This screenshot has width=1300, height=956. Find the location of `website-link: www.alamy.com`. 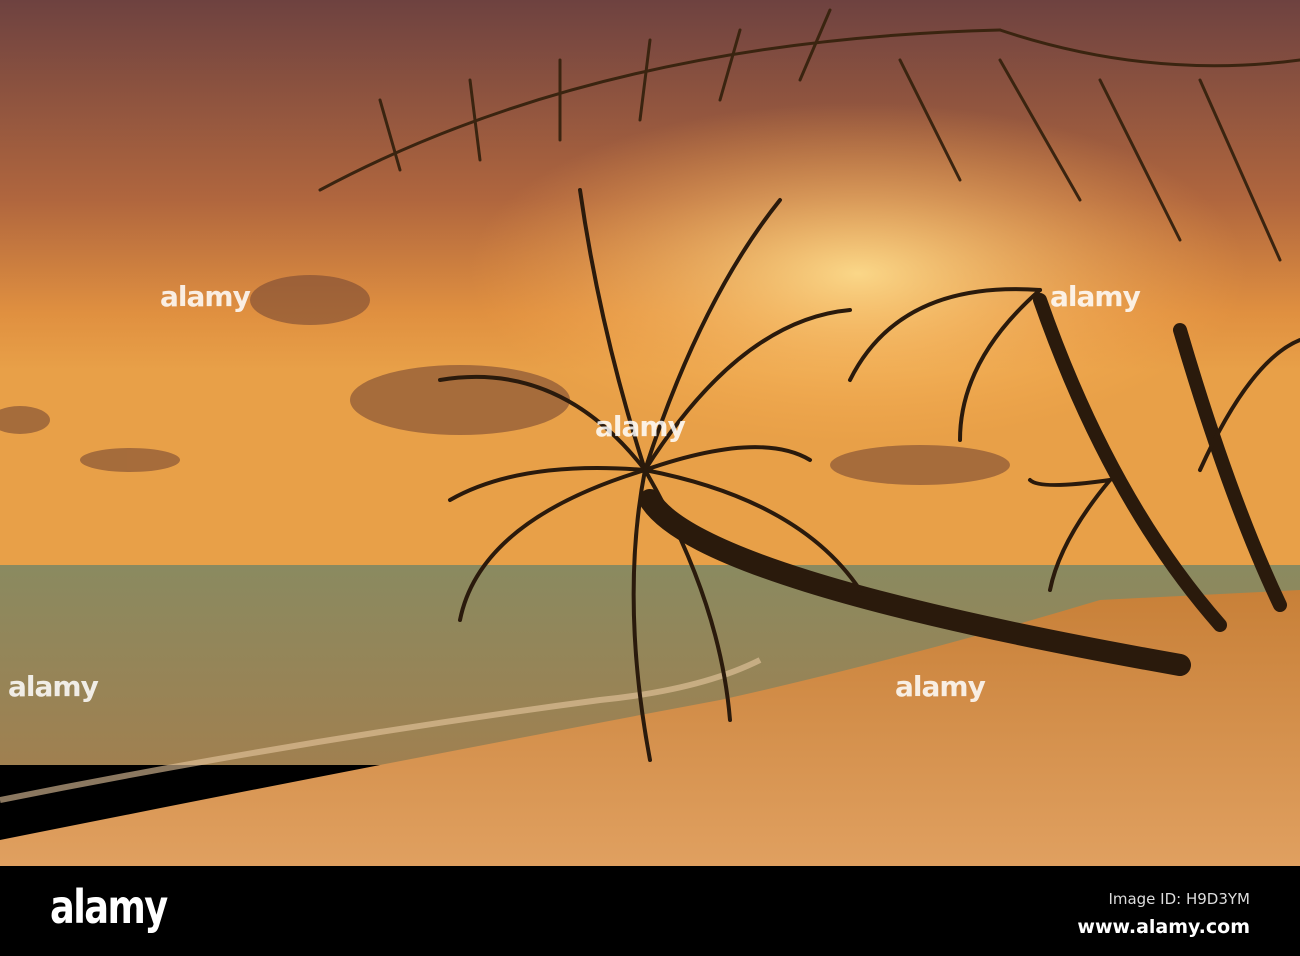

website-link: www.alamy.com is located at coordinates (1163, 927).